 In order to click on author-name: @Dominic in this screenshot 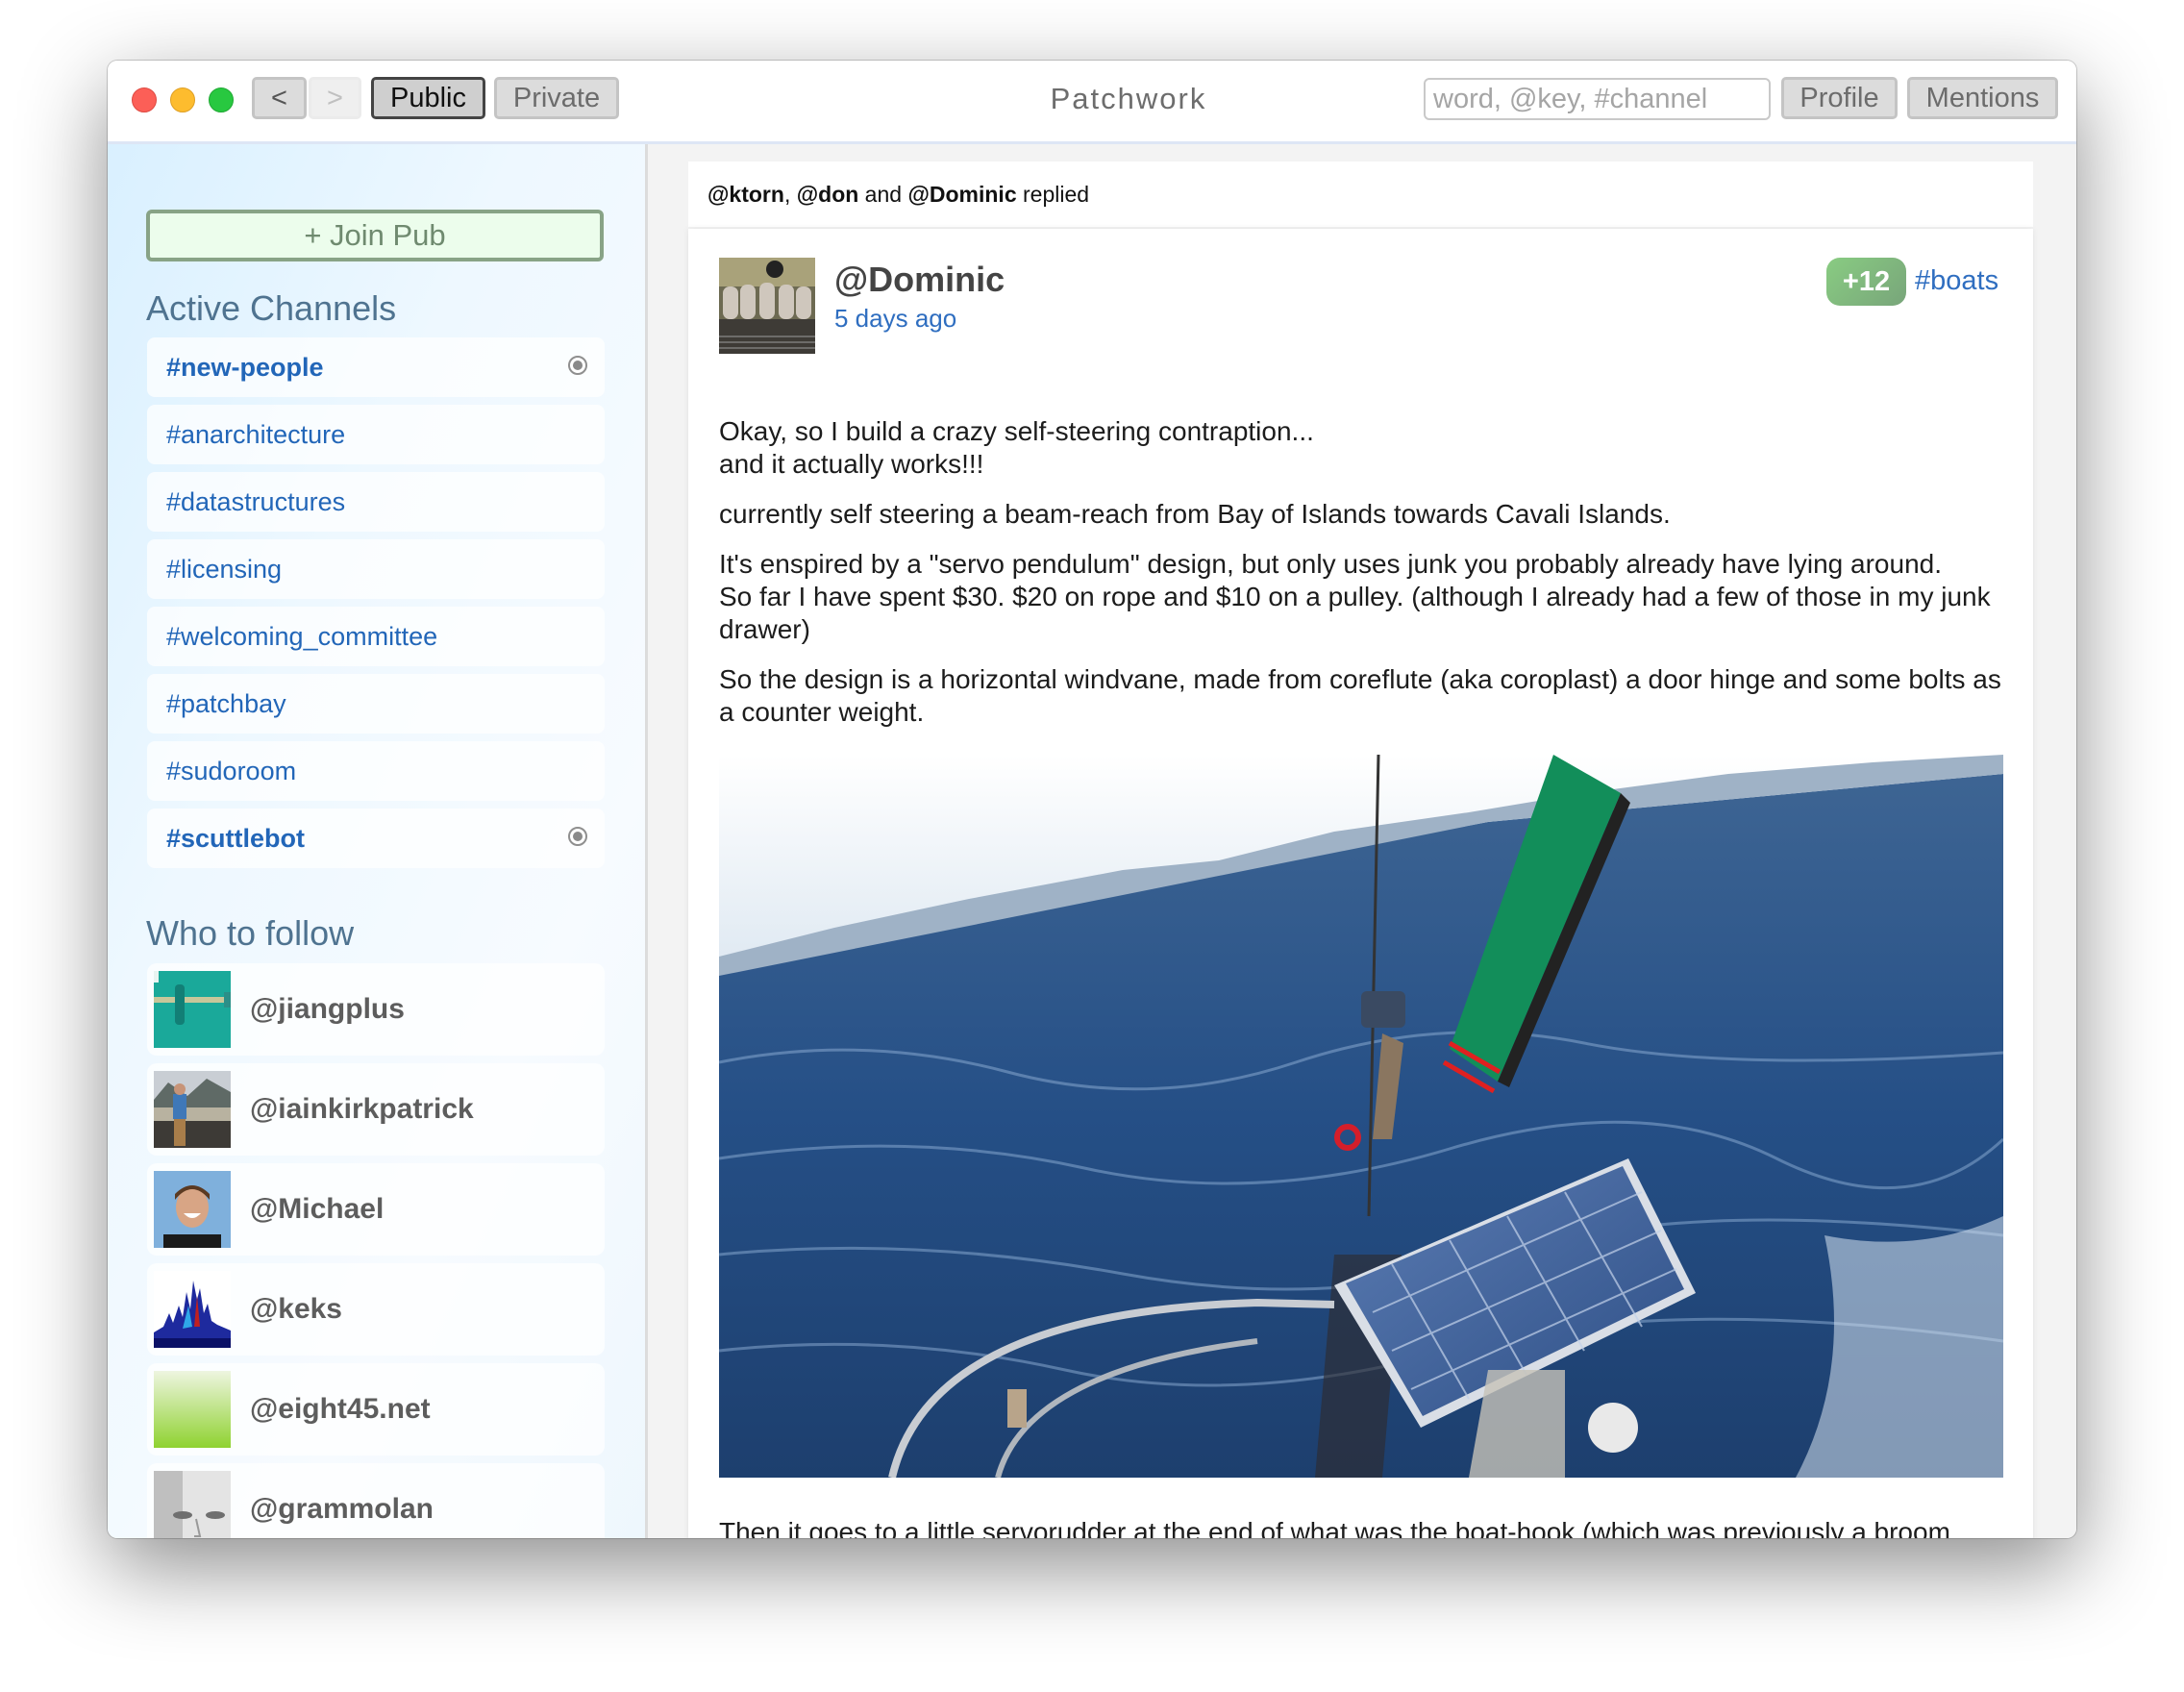, I will do `click(920, 280)`.